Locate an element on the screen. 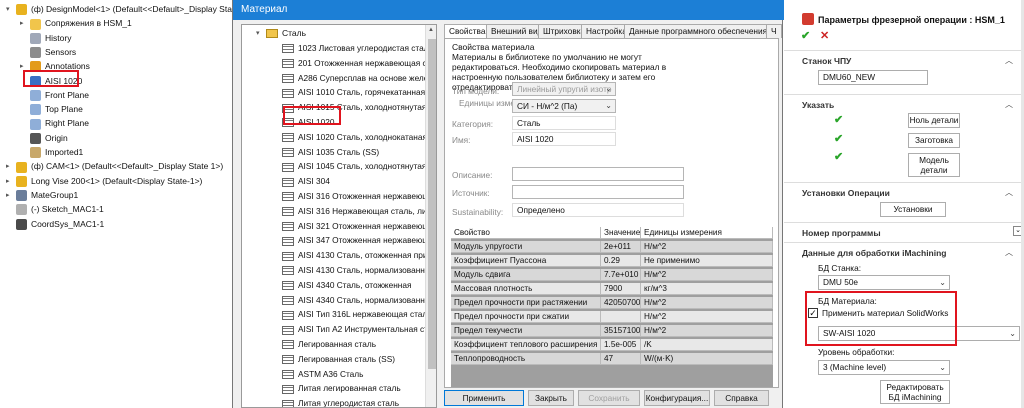 This screenshot has height=408, width=1024. tree-item-label: Sensors is located at coordinates (61, 51).